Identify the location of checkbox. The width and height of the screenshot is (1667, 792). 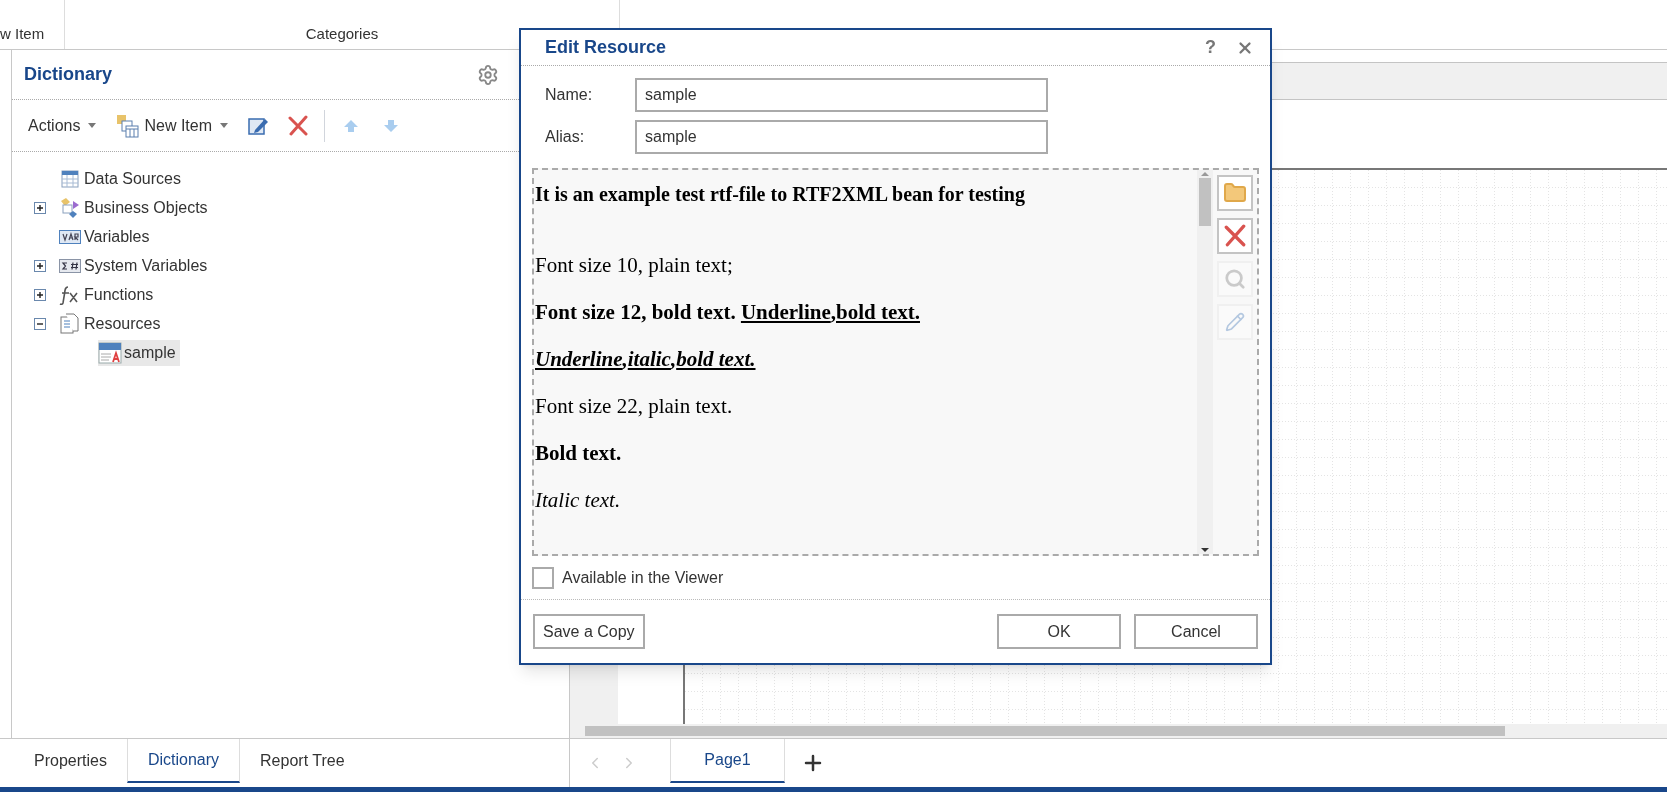
(543, 577).